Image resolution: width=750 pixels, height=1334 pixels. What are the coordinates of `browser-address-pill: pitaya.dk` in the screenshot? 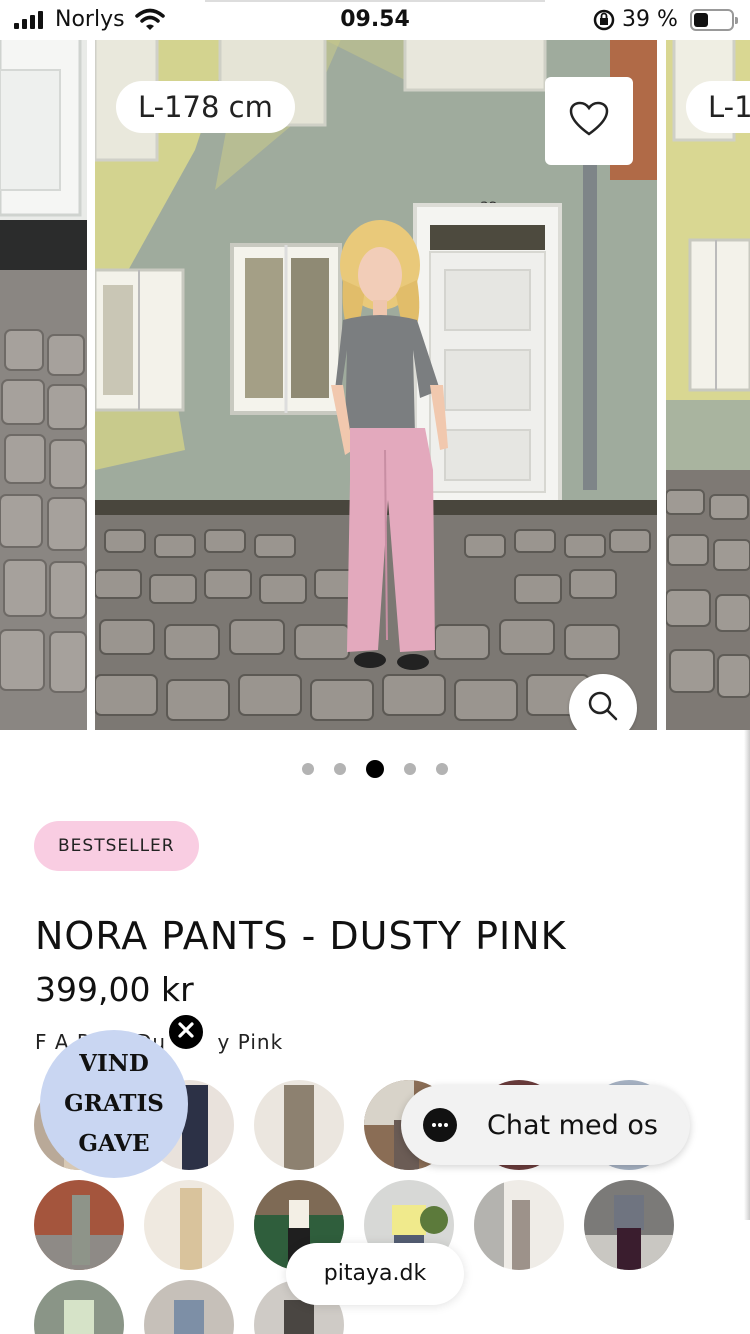 It's located at (375, 1274).